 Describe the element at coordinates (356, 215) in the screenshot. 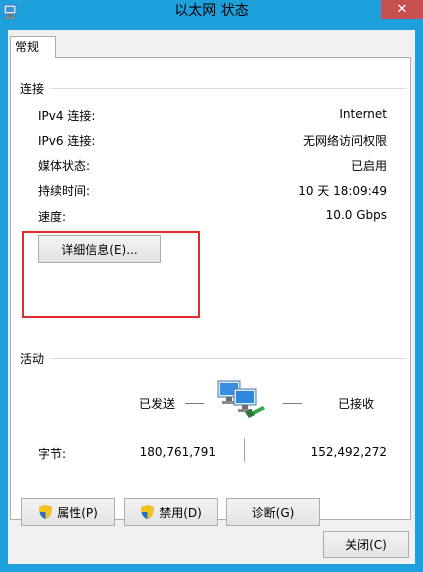

I see `speed-value: 10.0 Gbps` at that location.